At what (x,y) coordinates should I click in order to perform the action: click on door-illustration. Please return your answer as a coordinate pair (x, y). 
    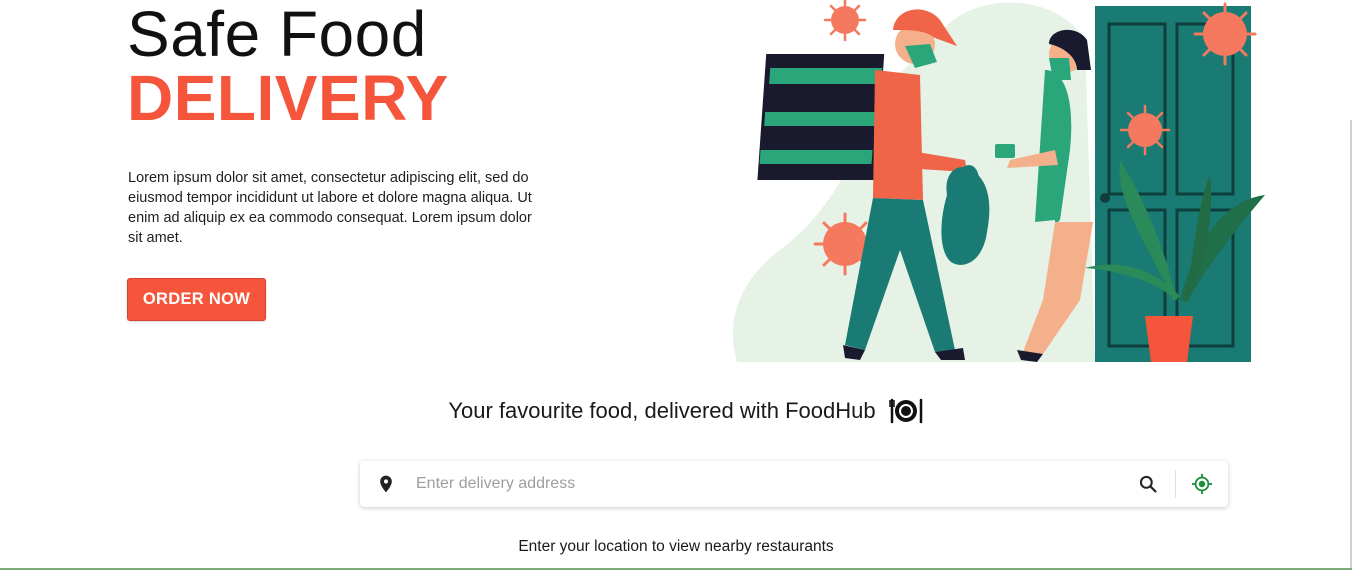
    Looking at the image, I should click on (1173, 184).